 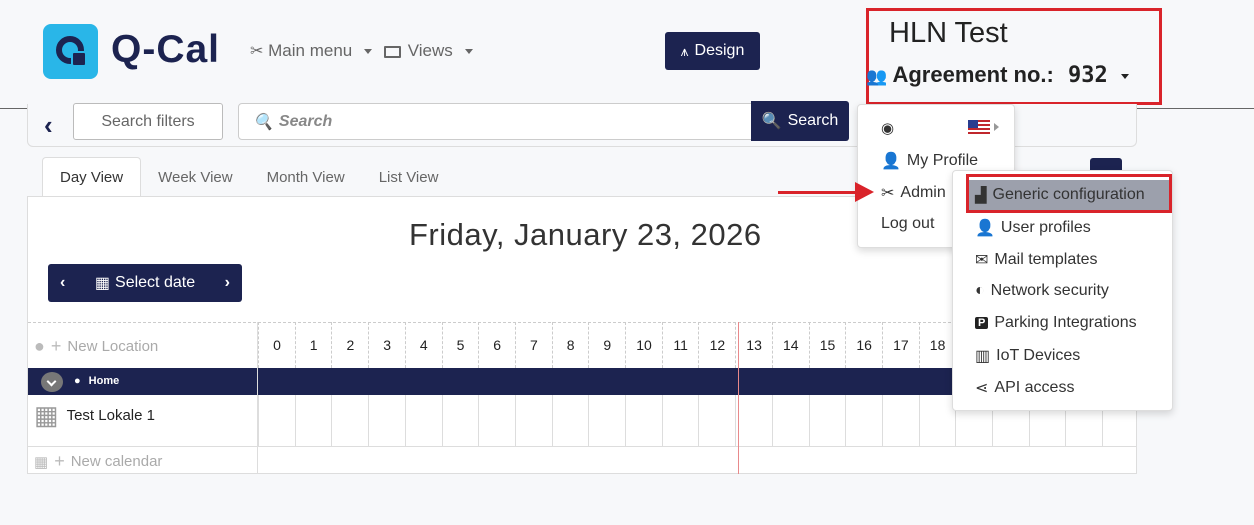 What do you see at coordinates (392, 51) in the screenshot?
I see `monitor-icon` at bounding box center [392, 51].